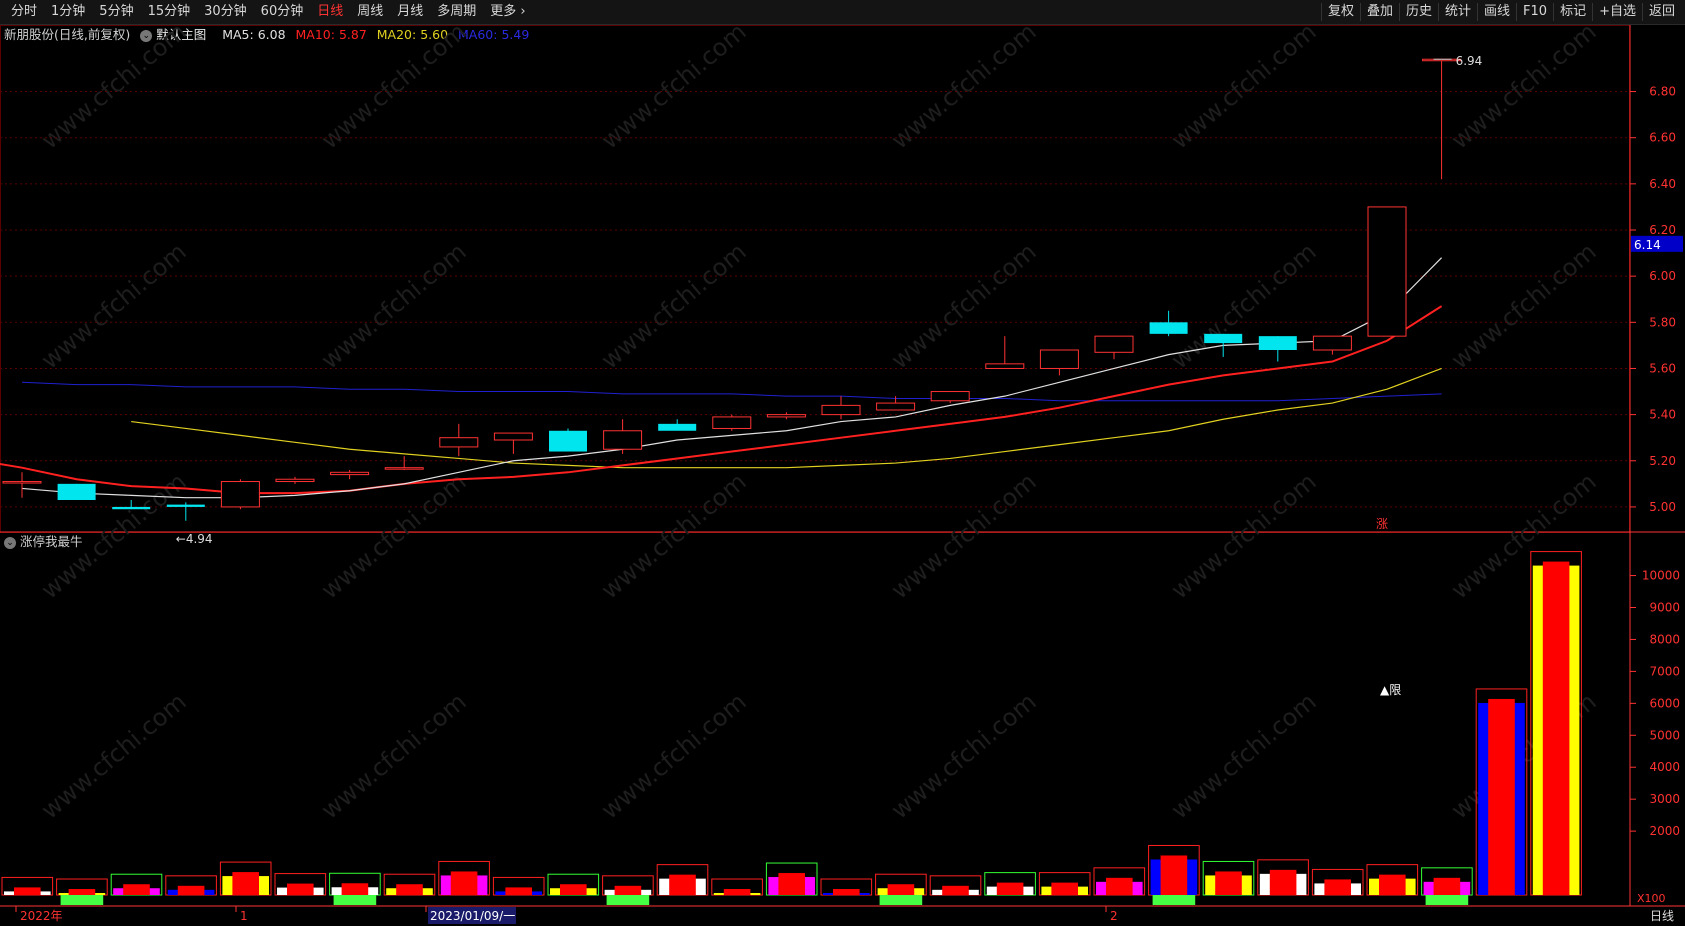 The image size is (1685, 926). Describe the element at coordinates (1662, 415) in the screenshot. I see `price-tick-label: 5.40` at that location.